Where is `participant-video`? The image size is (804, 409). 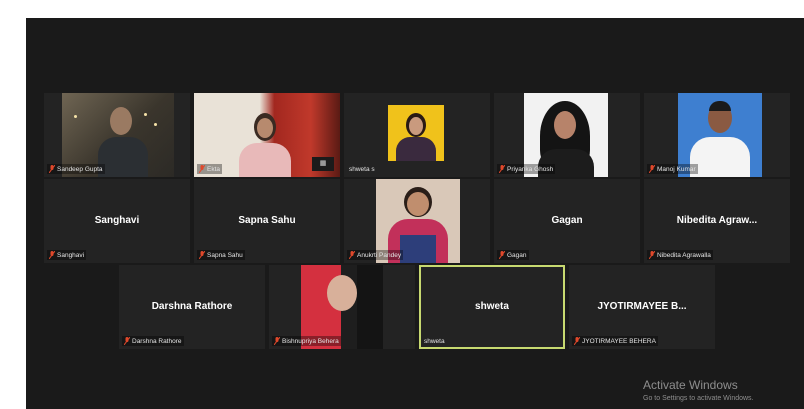
participant-video is located at coordinates (416, 133).